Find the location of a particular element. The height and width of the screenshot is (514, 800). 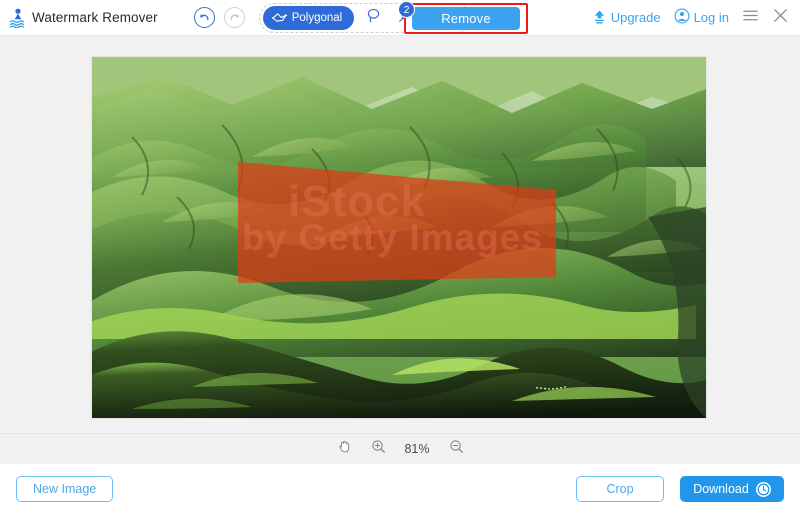

zoom-level-value: 81% is located at coordinates (417, 449).